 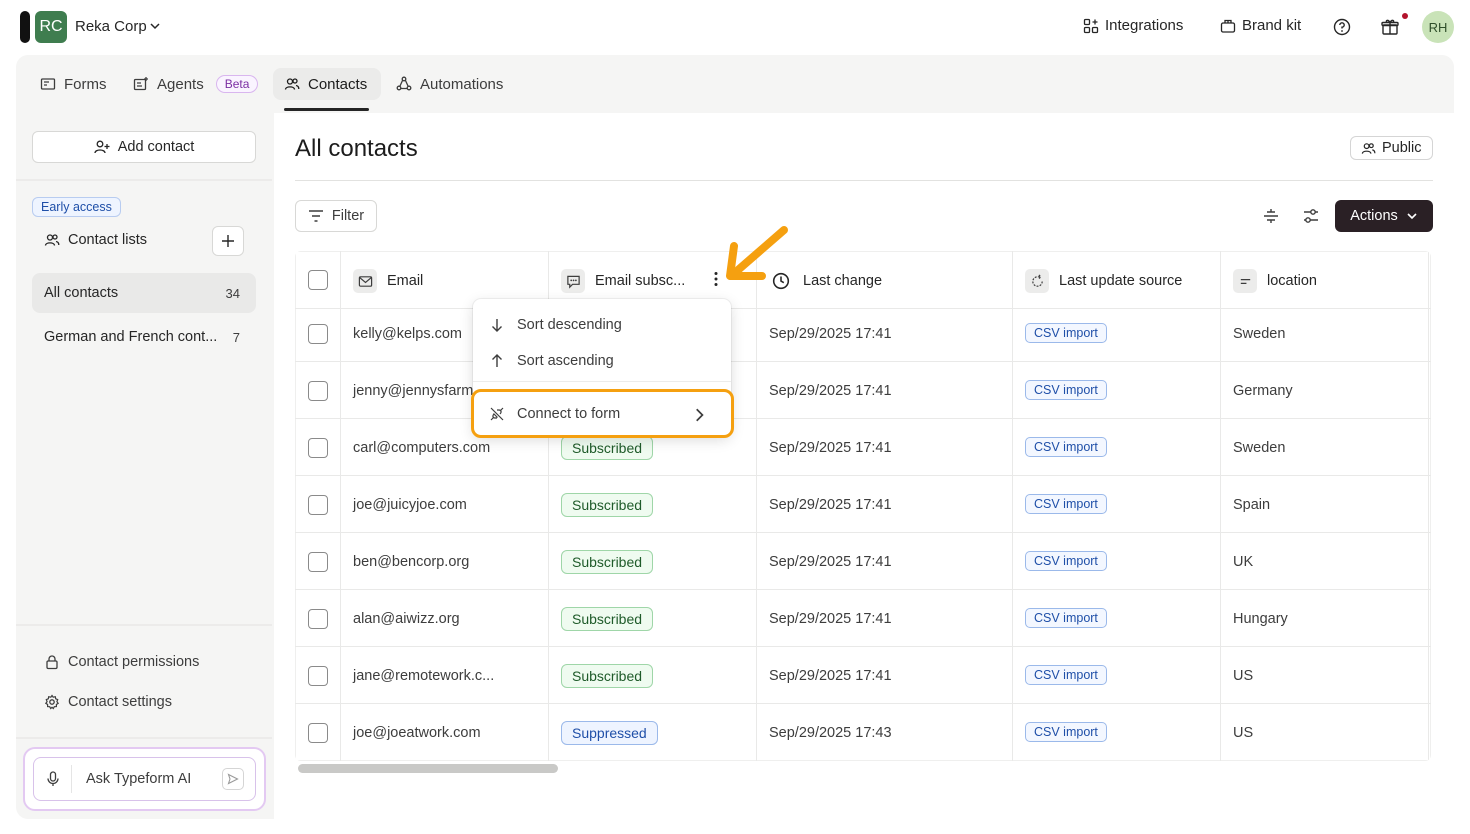 I want to click on sidebar-item-german-french: German and French cont... 7, so click(x=144, y=337).